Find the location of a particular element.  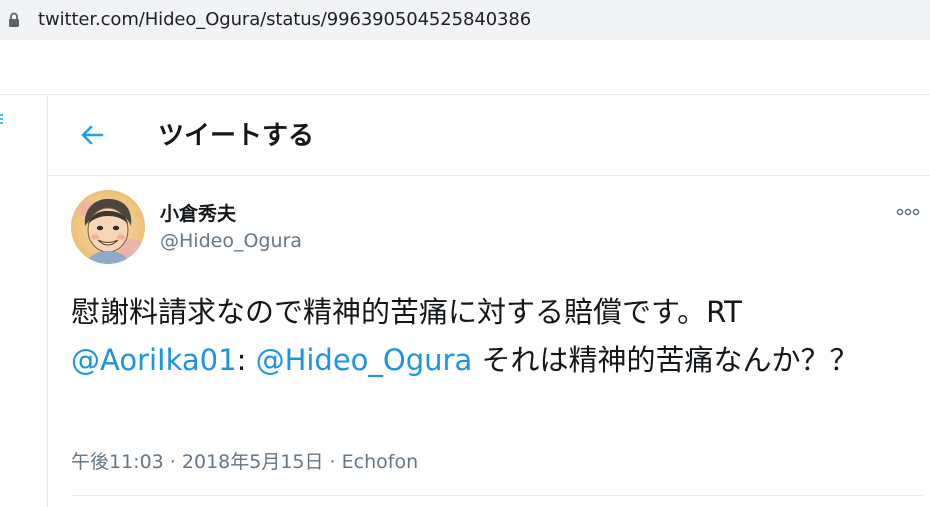

tweet-date: 2018年5月15日 is located at coordinates (253, 462).